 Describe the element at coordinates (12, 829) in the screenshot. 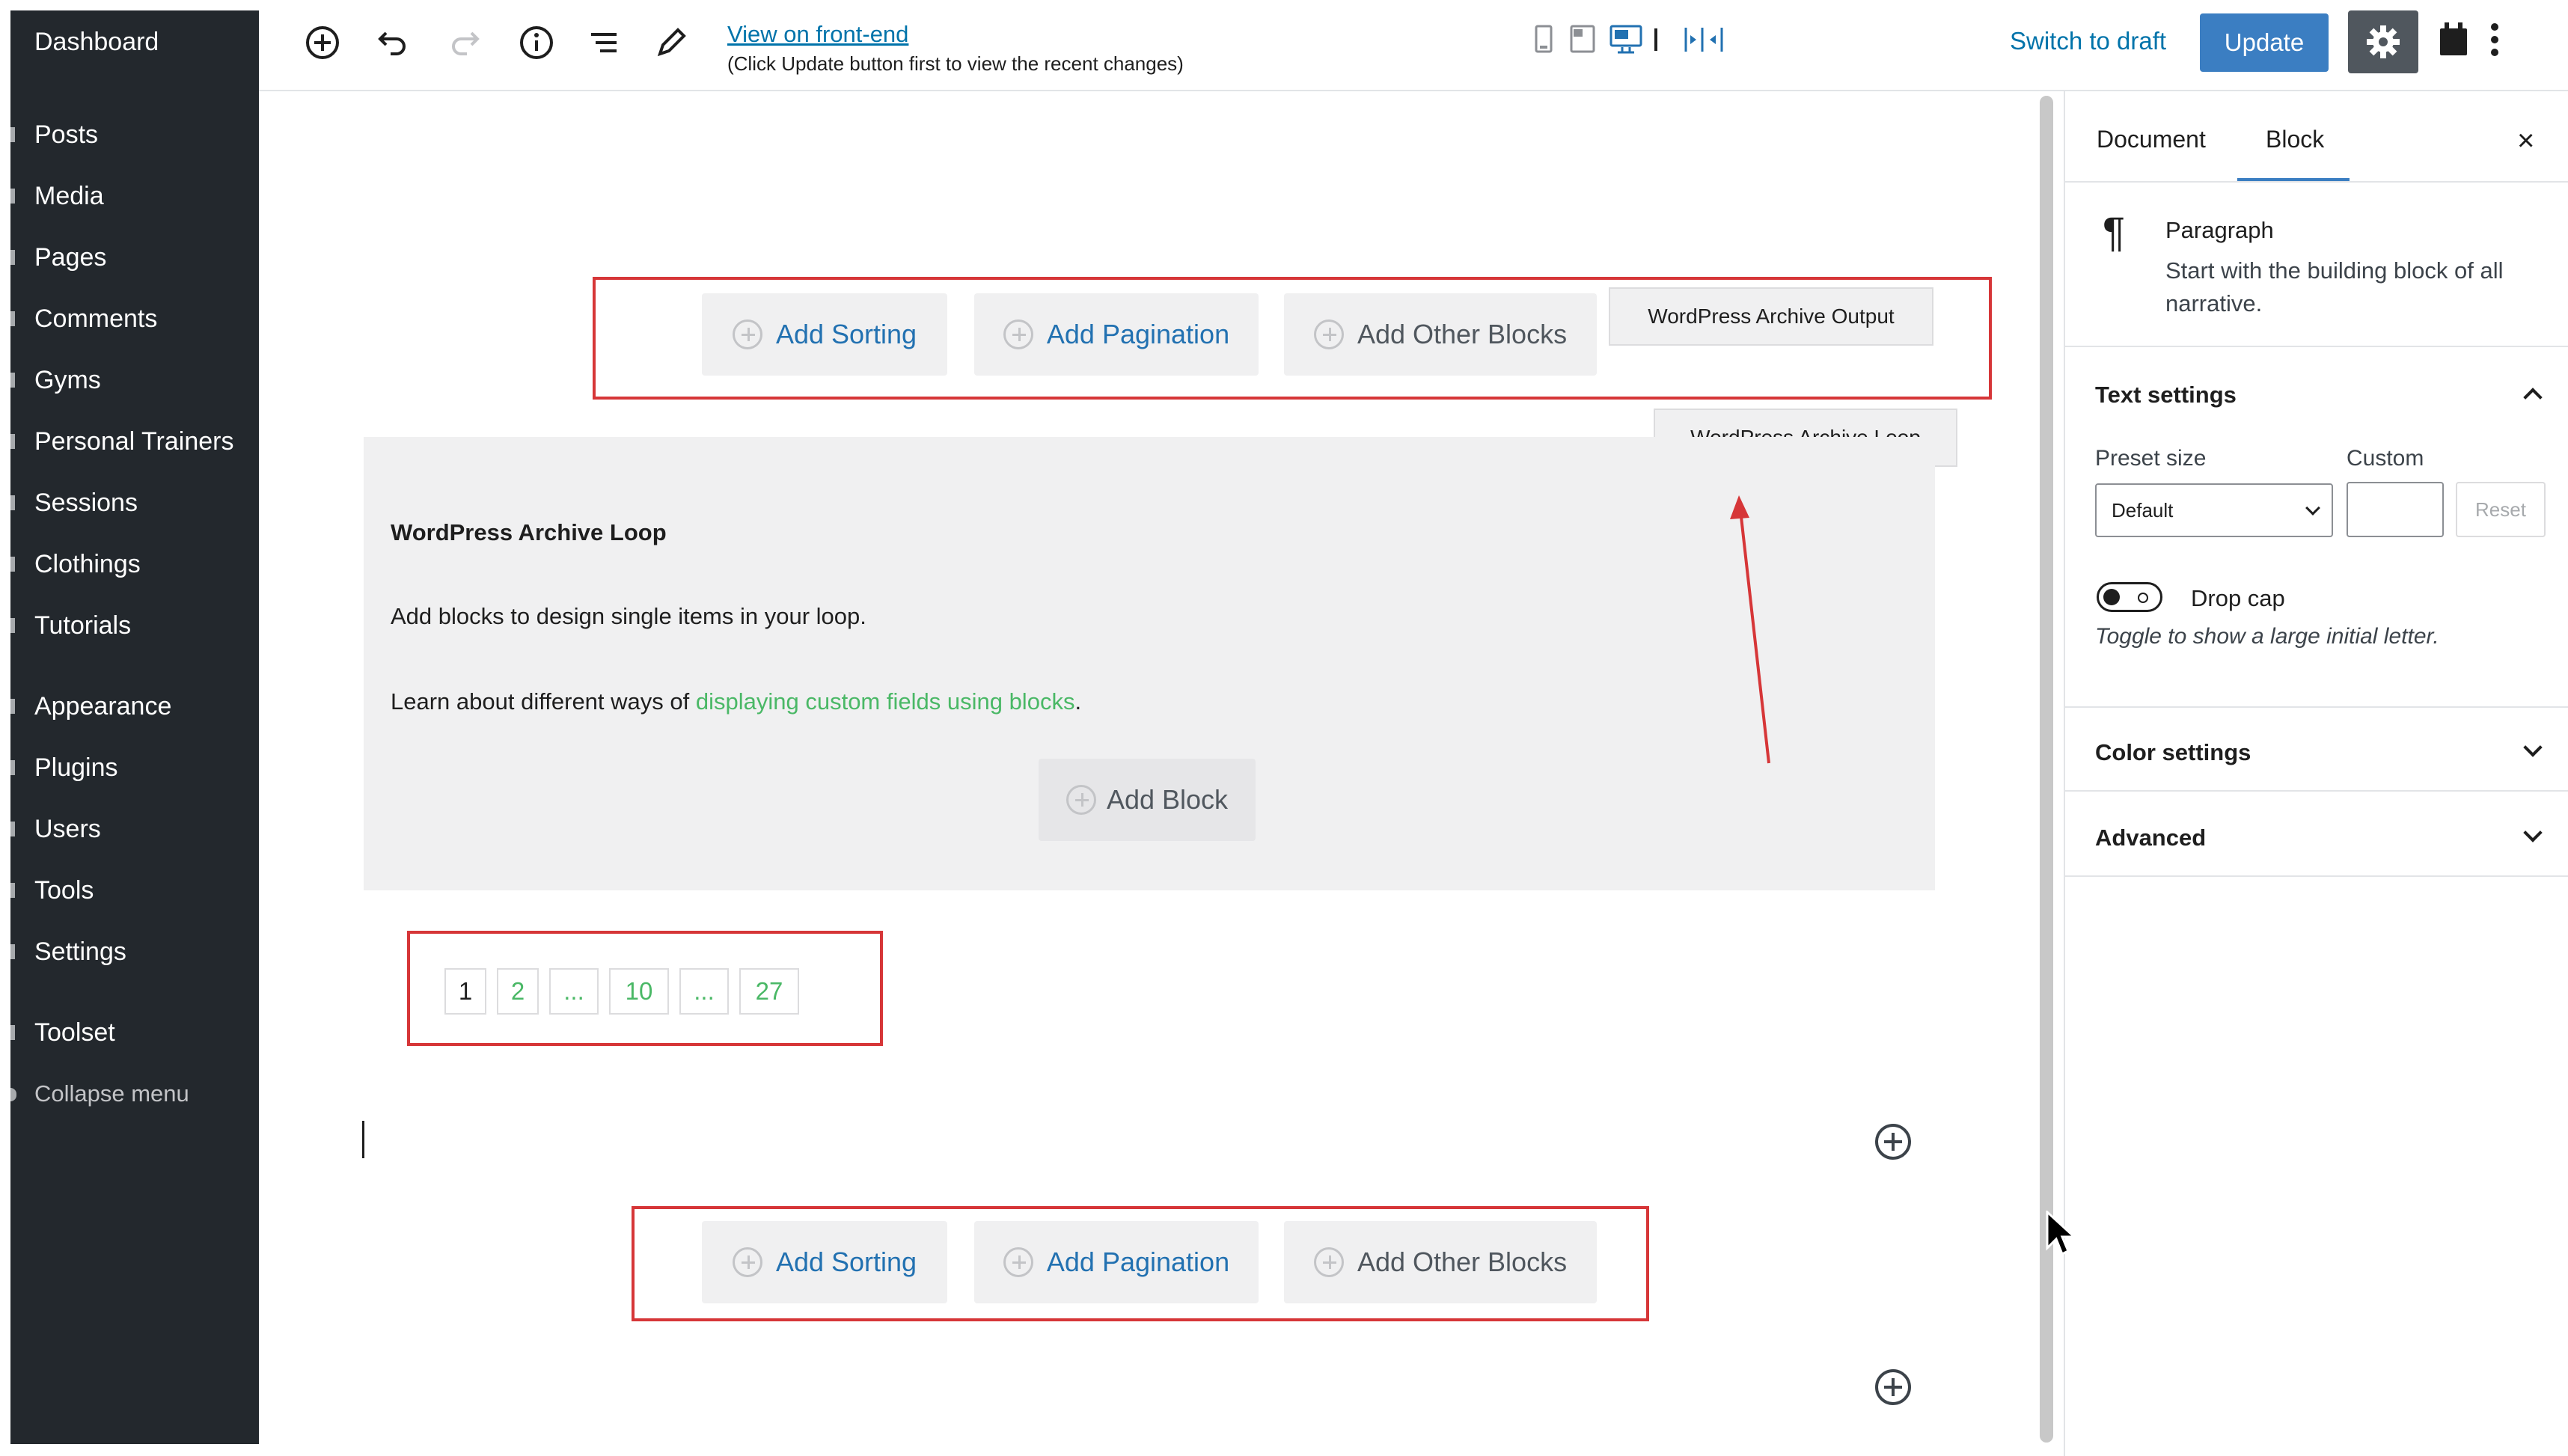

I see `users-icon` at that location.